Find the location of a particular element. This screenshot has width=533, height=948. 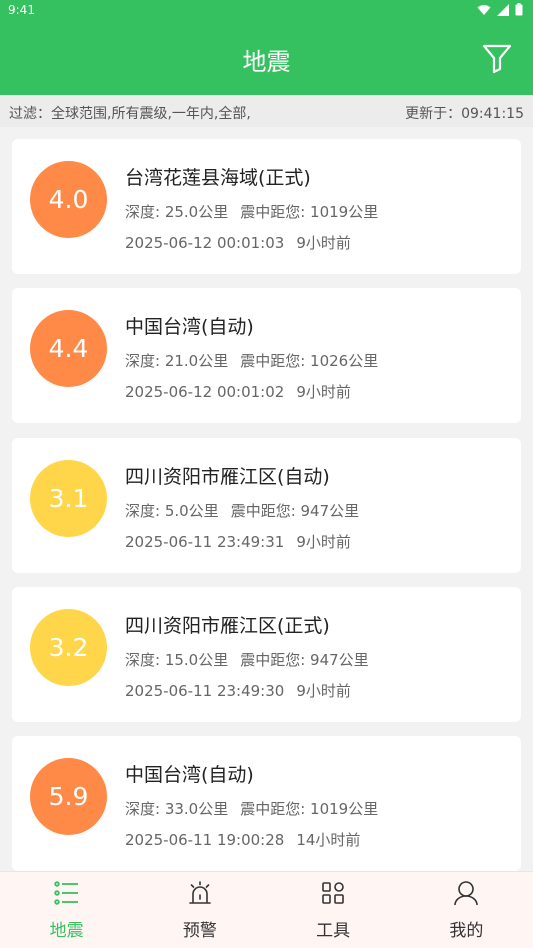

quake-time: 2025-06-11 19:00:28 14小时前 is located at coordinates (242, 839).